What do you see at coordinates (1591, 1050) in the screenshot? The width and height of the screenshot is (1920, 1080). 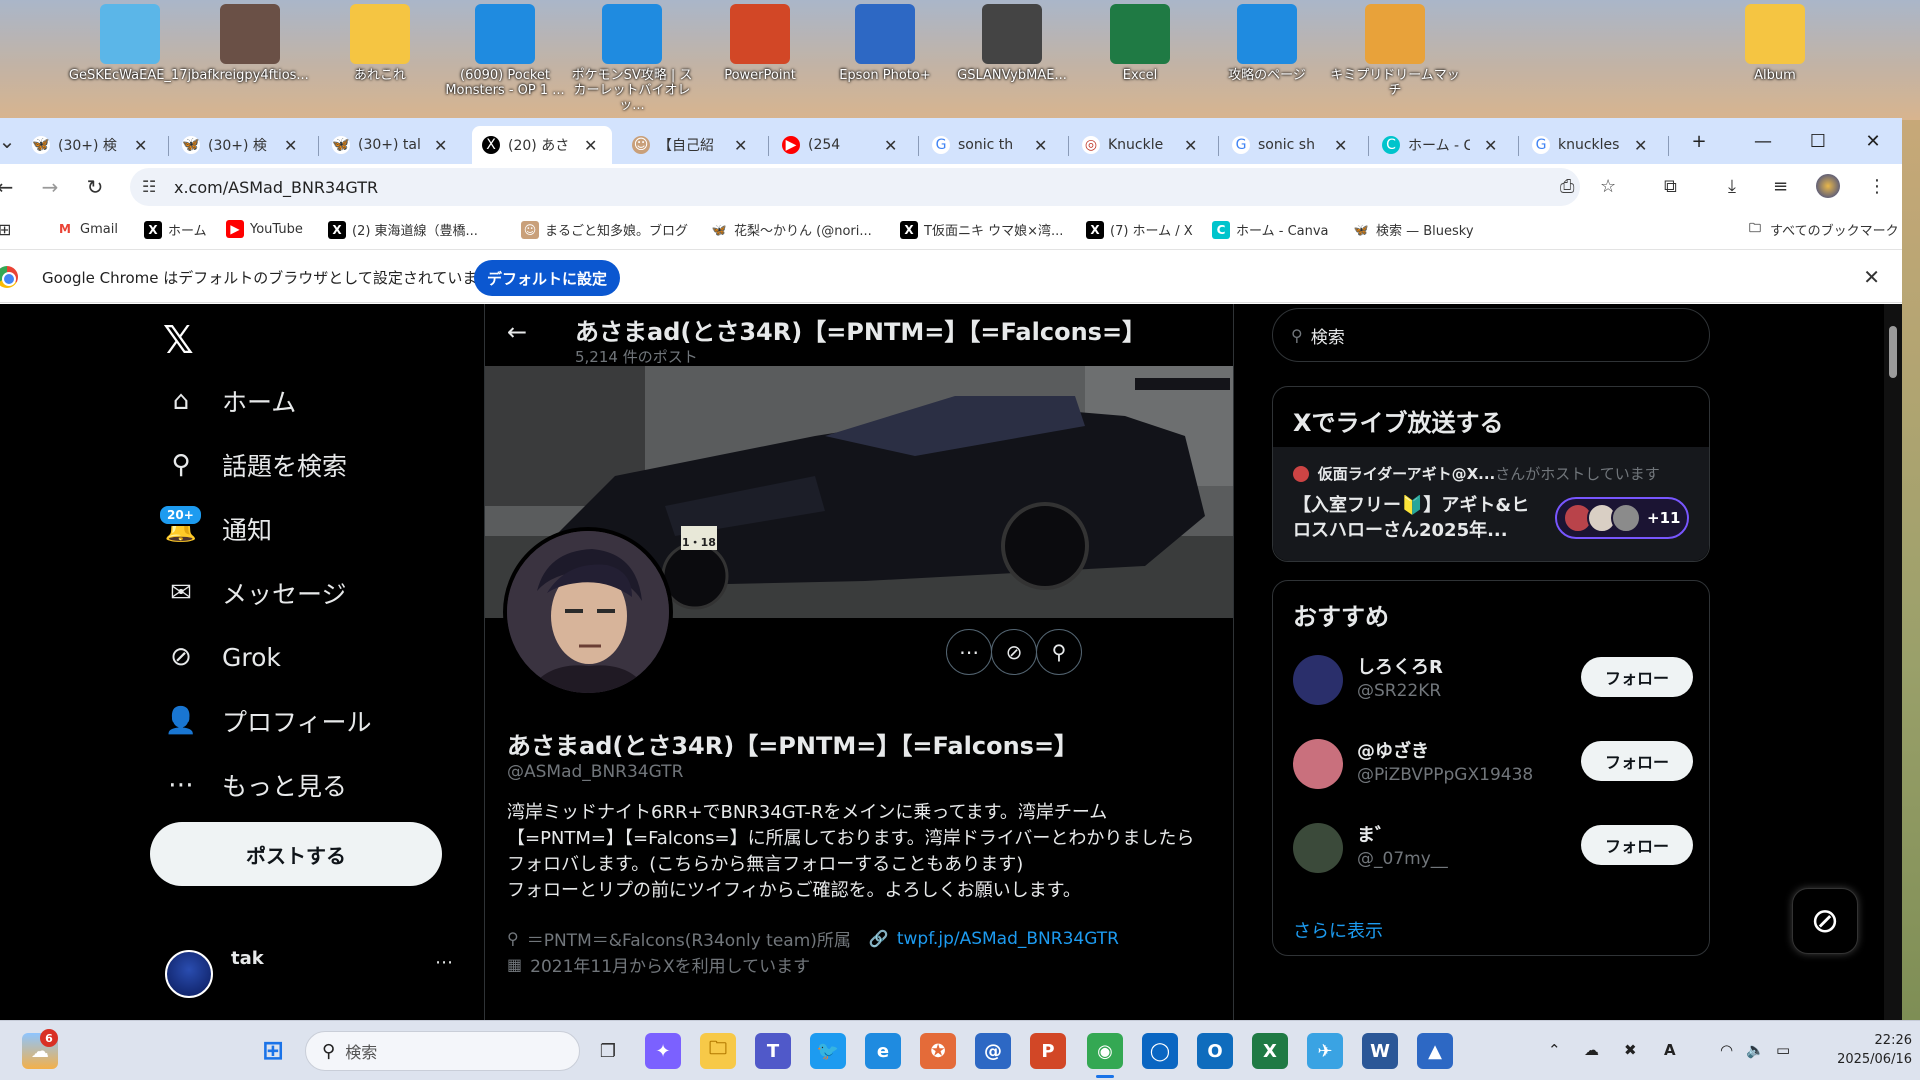 I see `onedrive-icon: ☁` at bounding box center [1591, 1050].